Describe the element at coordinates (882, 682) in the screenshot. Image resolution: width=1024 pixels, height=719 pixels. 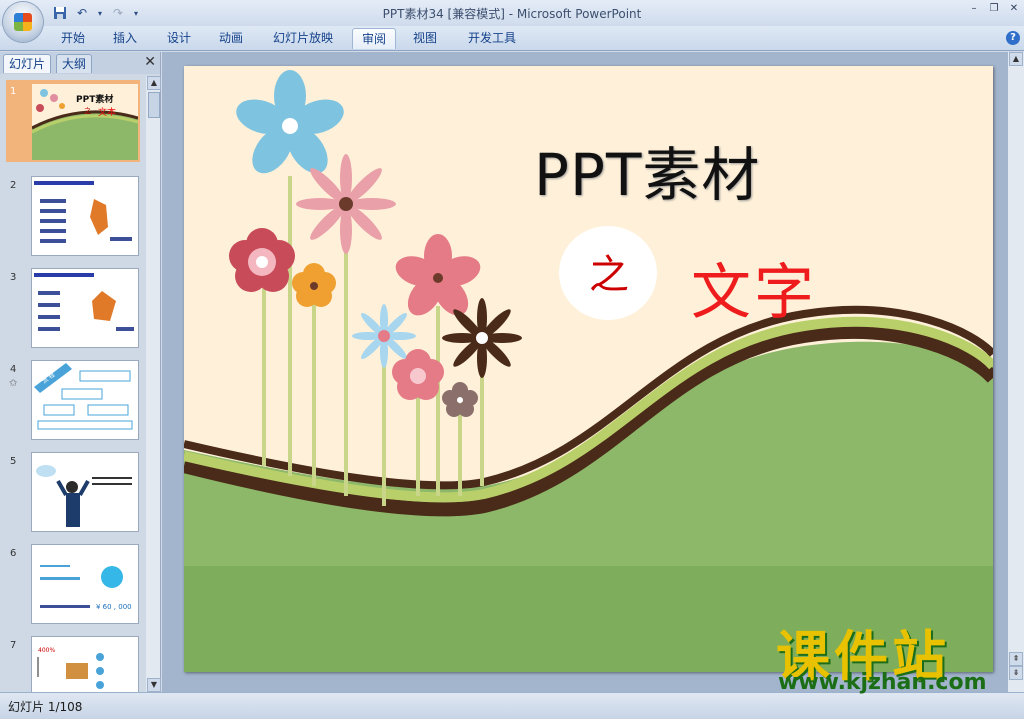
I see `watermark-url: www.kjzhan.com` at that location.